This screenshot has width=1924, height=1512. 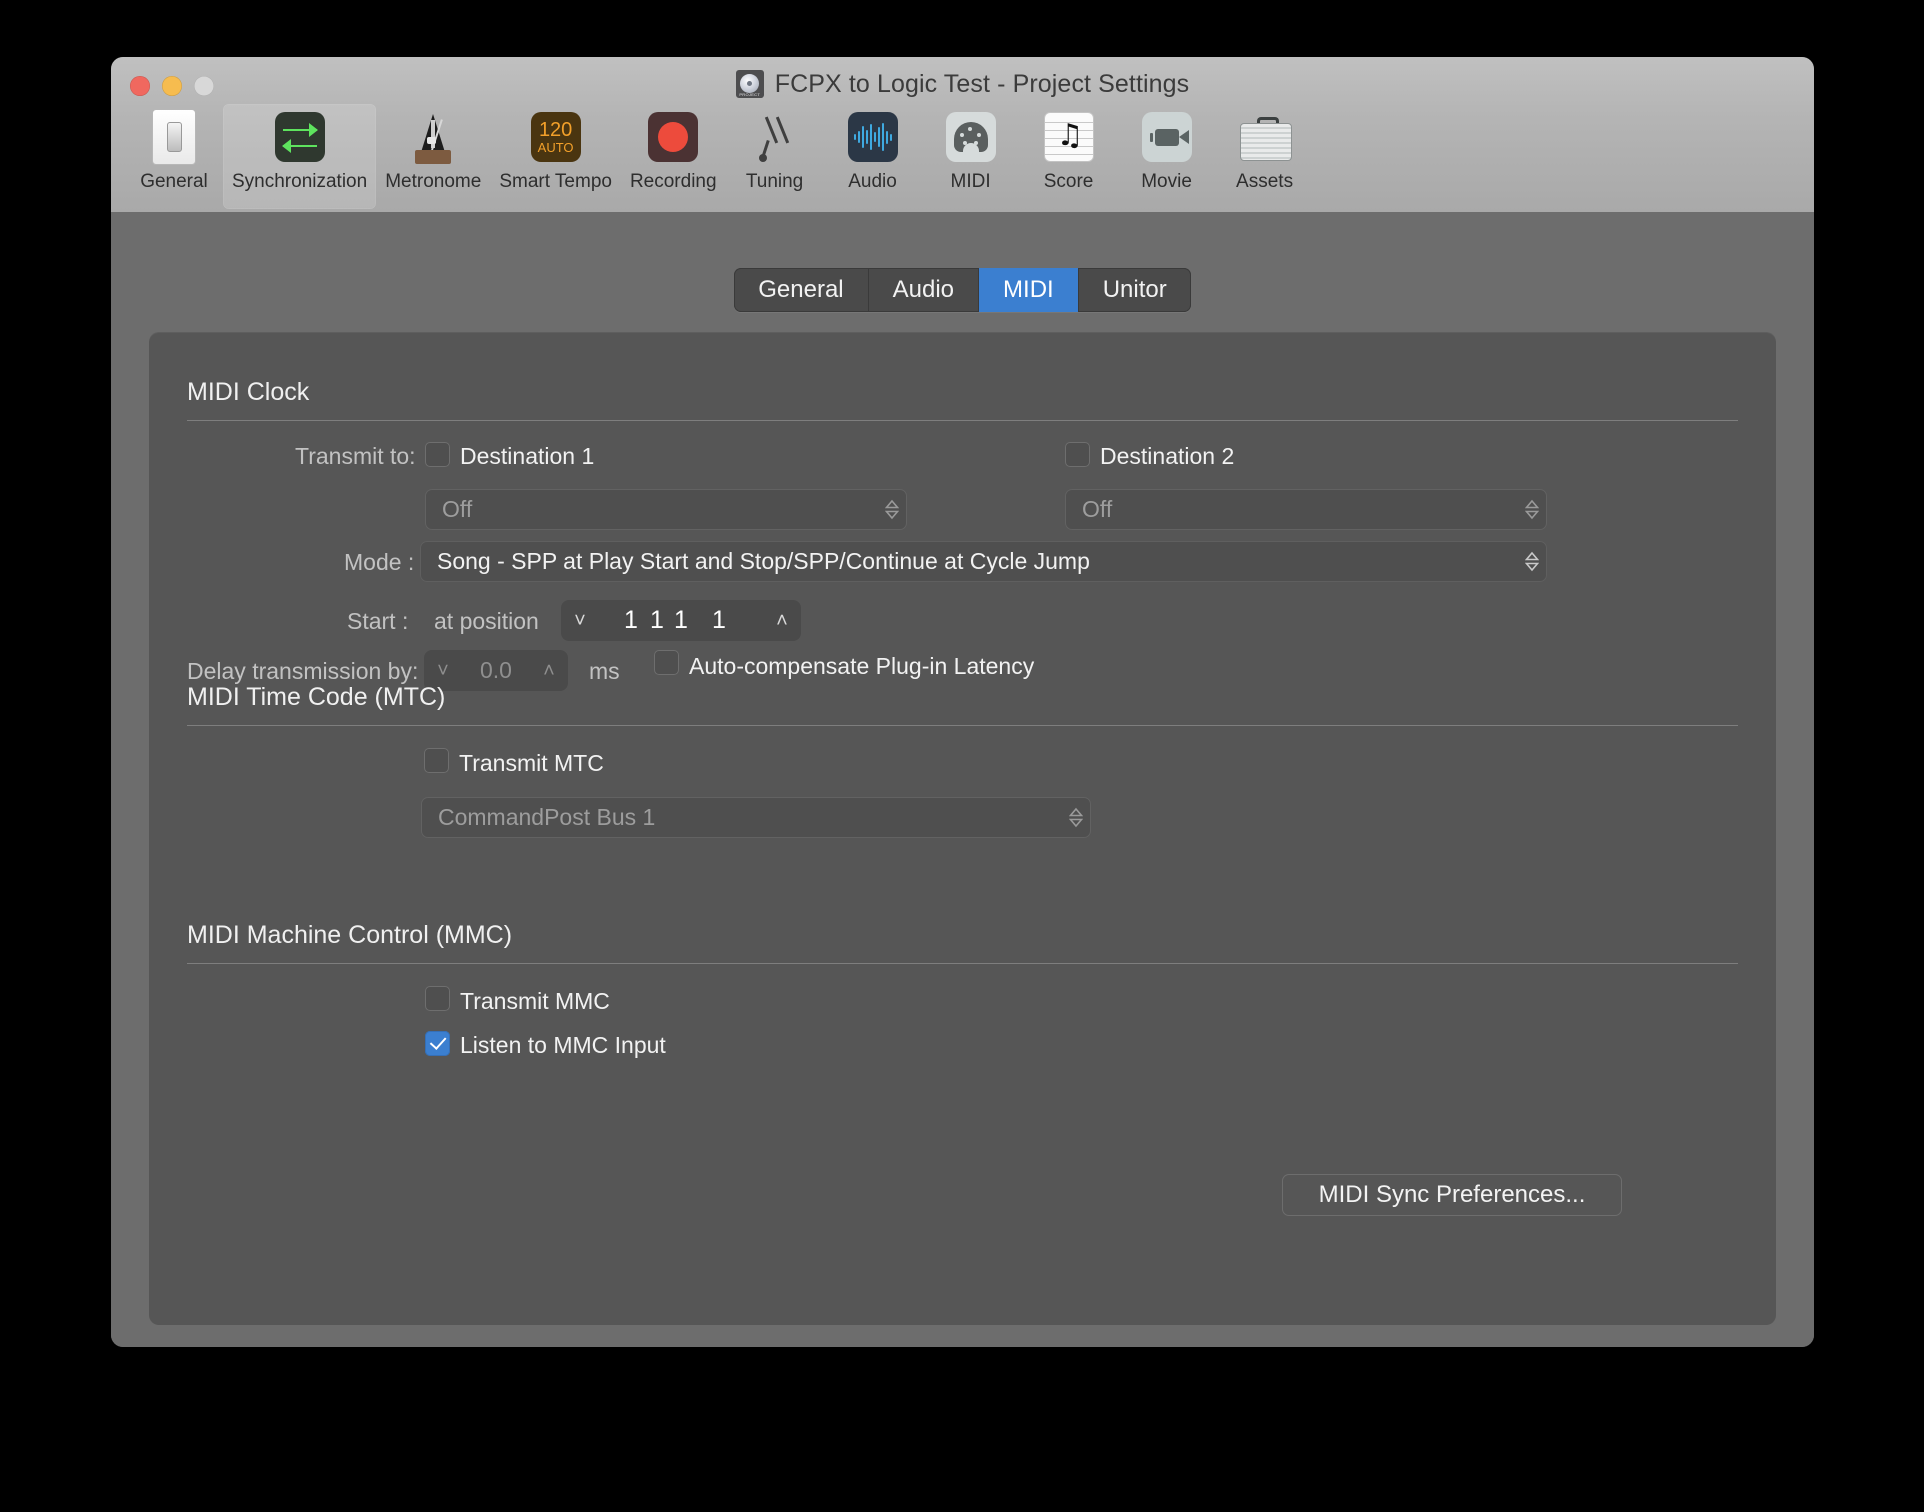 I want to click on listen-to-mmc-input-label: Listen to MMC Input, so click(x=563, y=1045).